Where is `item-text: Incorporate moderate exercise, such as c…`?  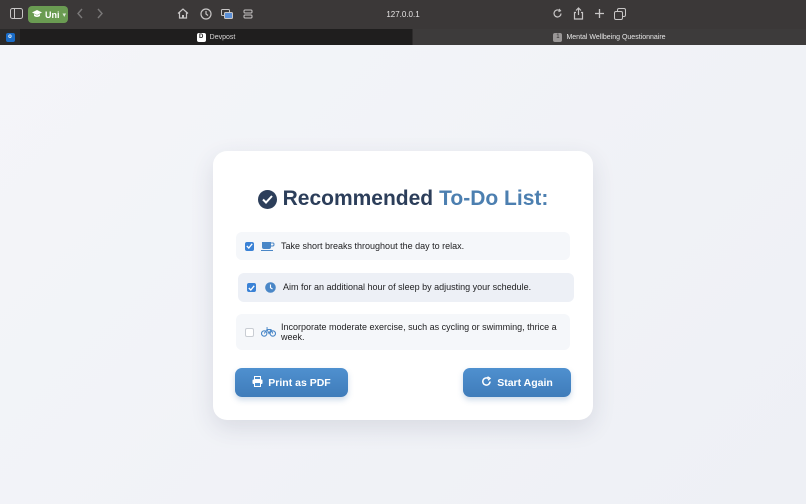 item-text: Incorporate moderate exercise, such as c… is located at coordinates (419, 331).